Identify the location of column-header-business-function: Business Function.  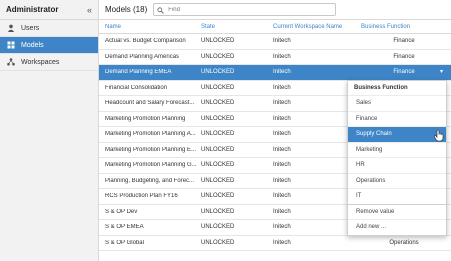
(404, 27).